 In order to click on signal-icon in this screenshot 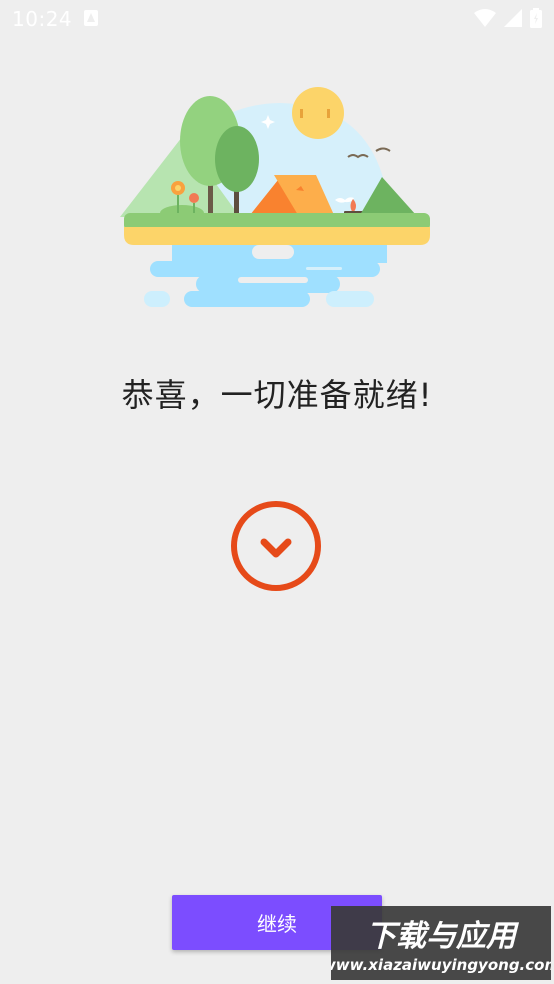, I will do `click(513, 20)`.